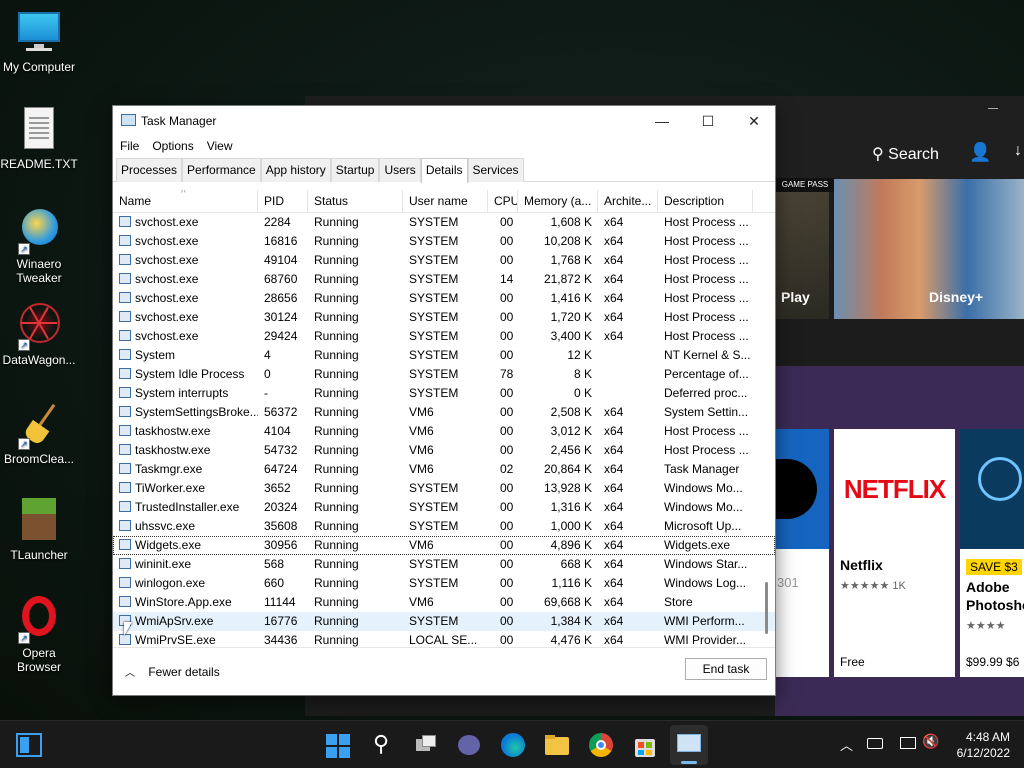 The image size is (1024, 768). What do you see at coordinates (754, 121) in the screenshot?
I see `close-button: ✕` at bounding box center [754, 121].